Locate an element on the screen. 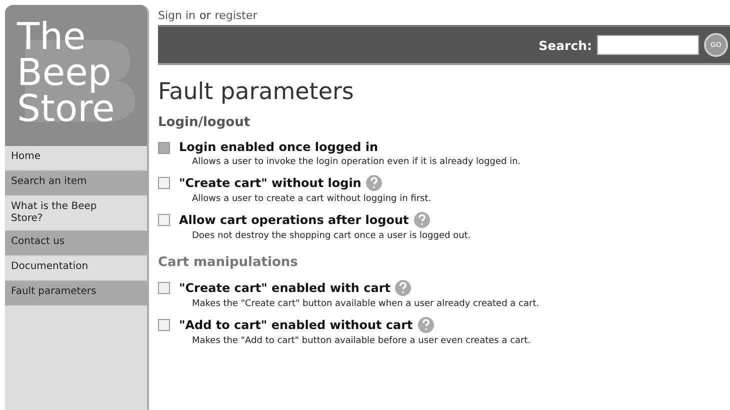 The height and width of the screenshot is (410, 730). sidebar-item: Contact us is located at coordinates (76, 243).